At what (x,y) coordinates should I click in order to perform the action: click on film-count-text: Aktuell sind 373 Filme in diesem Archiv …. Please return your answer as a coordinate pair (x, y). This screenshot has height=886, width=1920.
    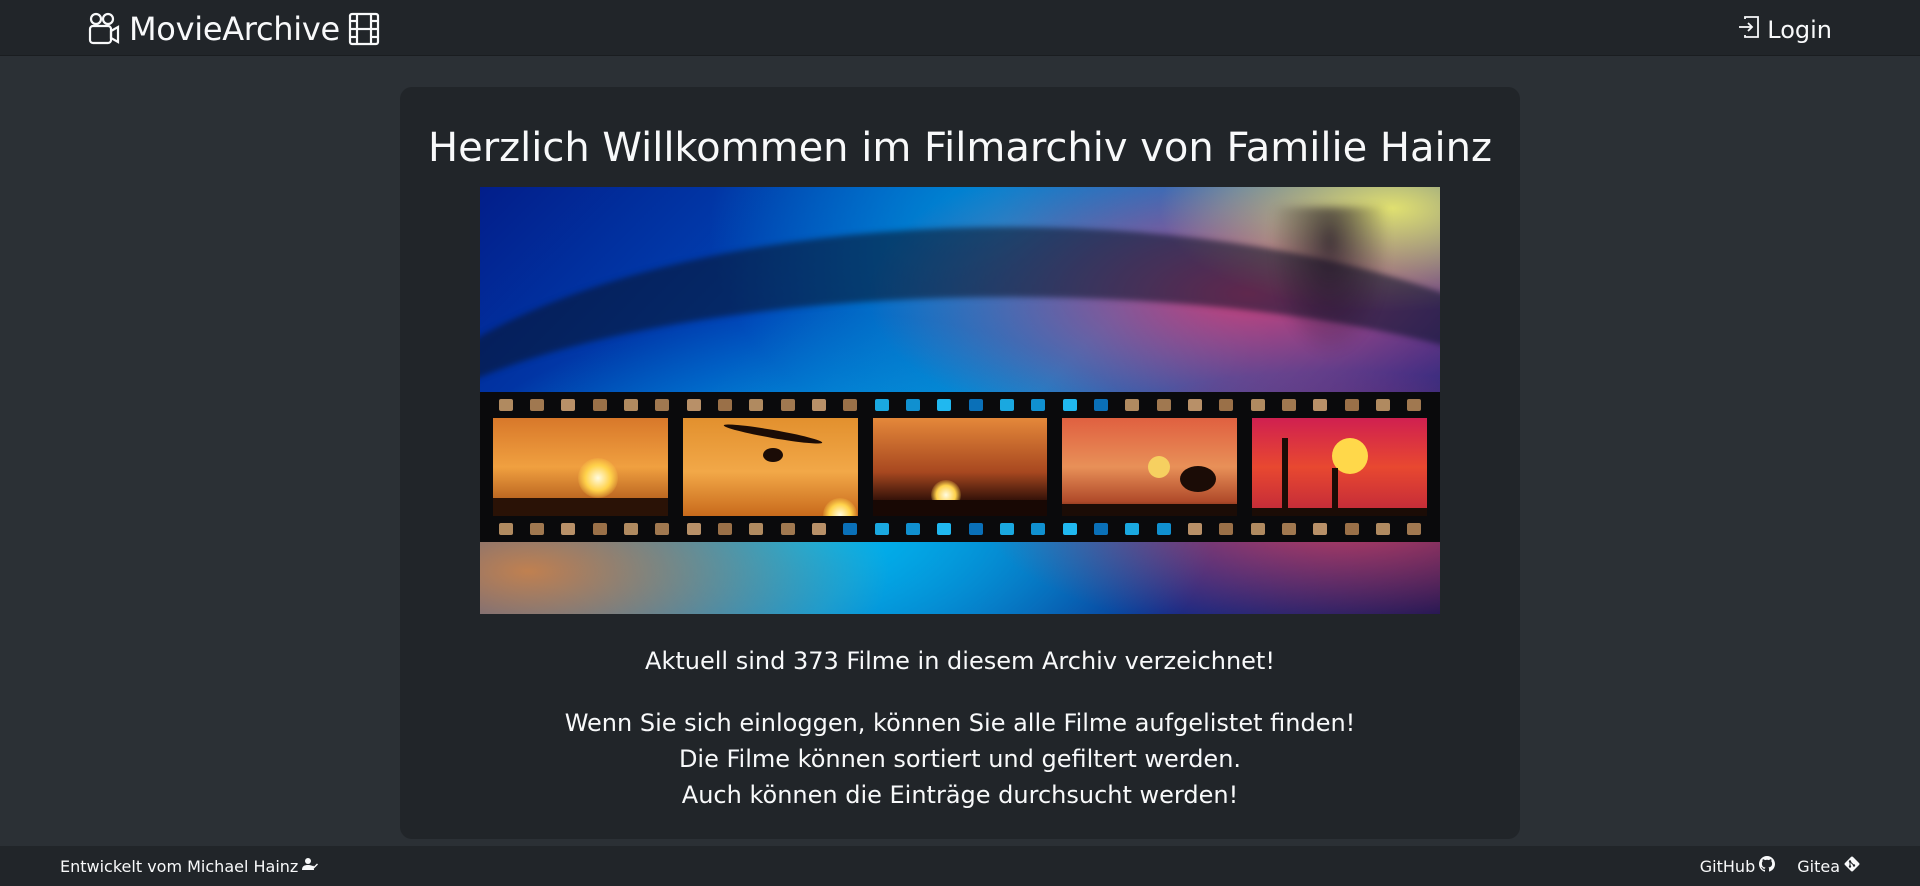
    Looking at the image, I should click on (960, 661).